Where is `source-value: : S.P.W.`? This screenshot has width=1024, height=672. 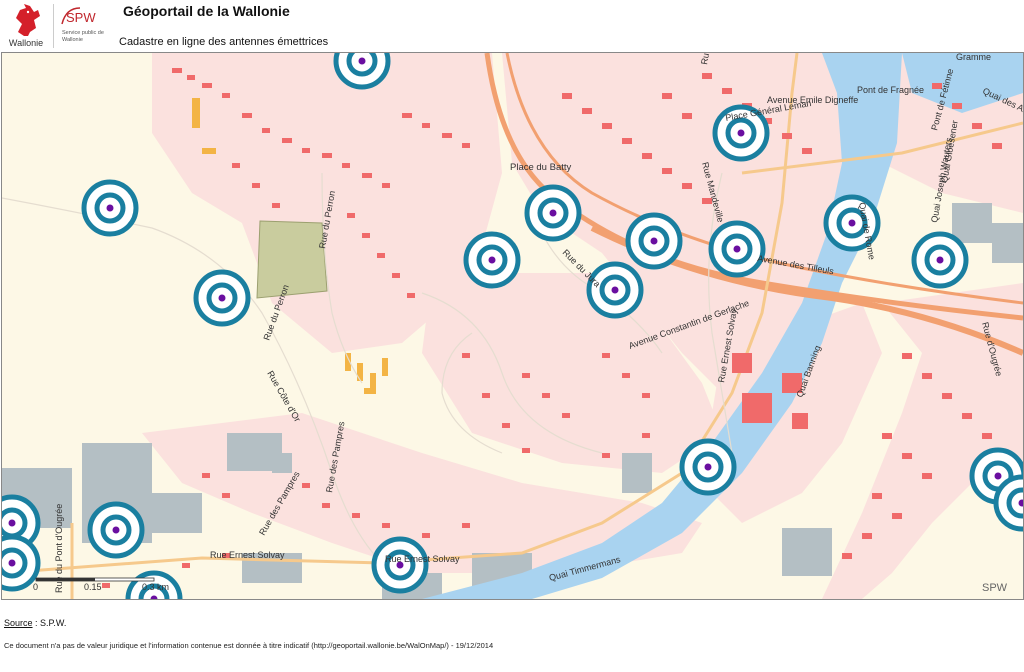 source-value: : S.P.W. is located at coordinates (51, 623).